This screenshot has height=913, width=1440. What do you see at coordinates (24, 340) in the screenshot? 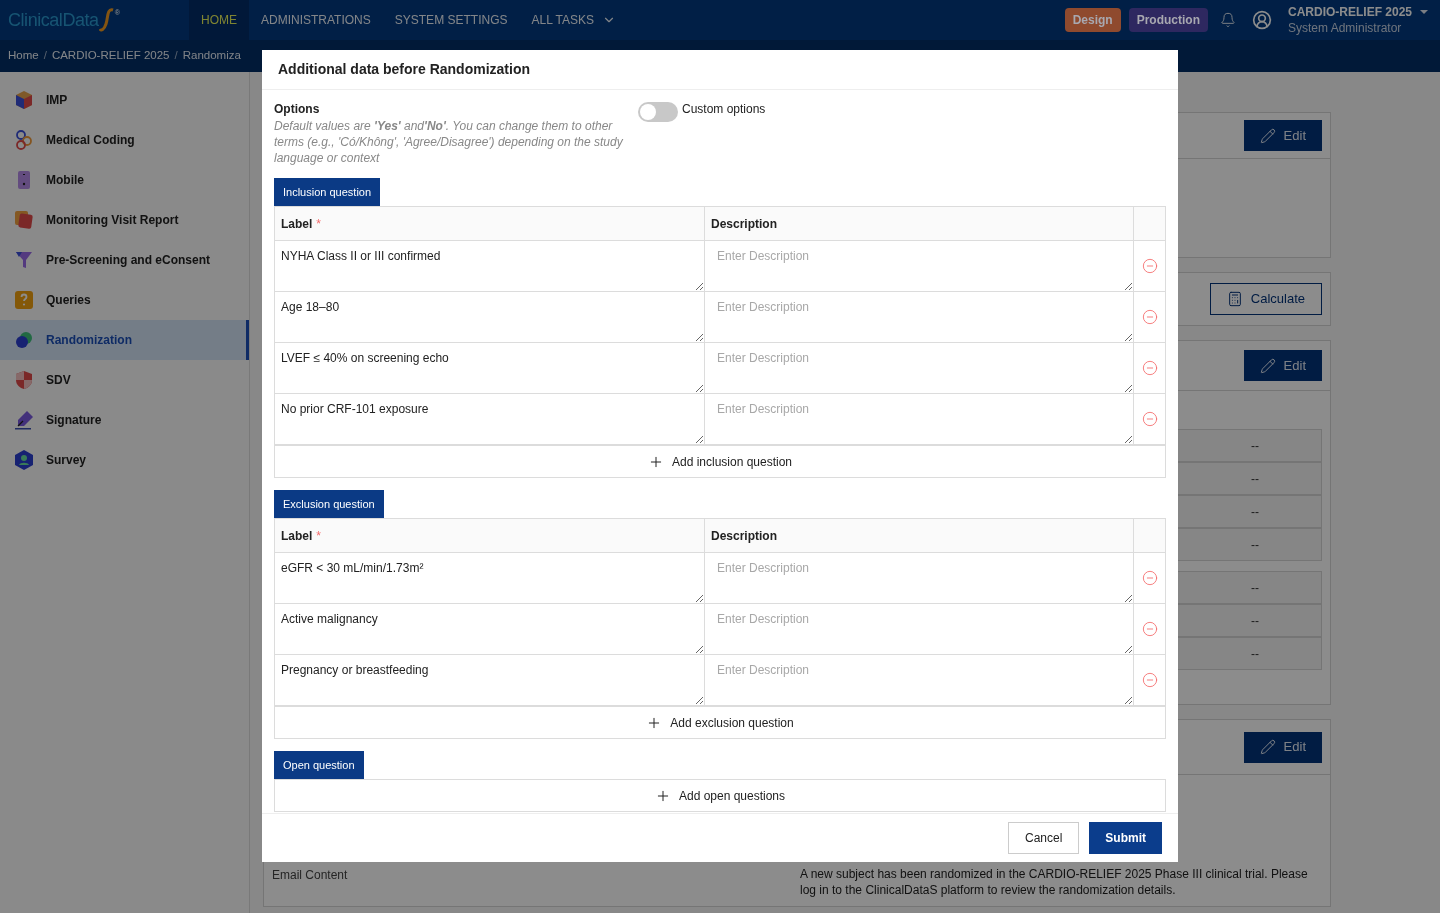
I see `circles-icon` at bounding box center [24, 340].